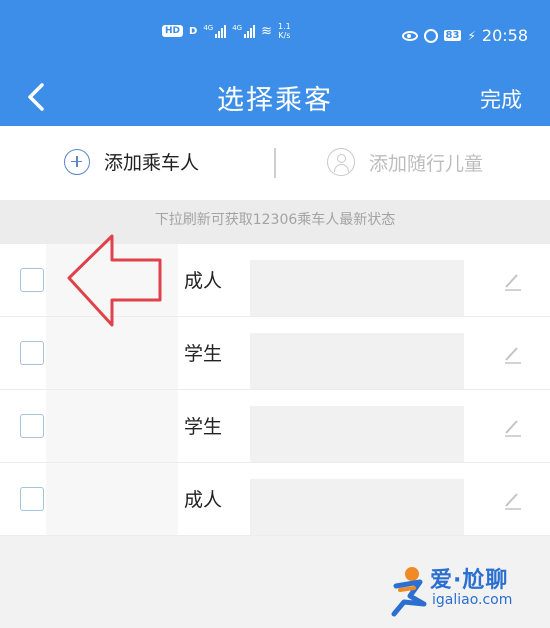  Describe the element at coordinates (244, 31) in the screenshot. I see `signal-icon-2: 4G` at that location.